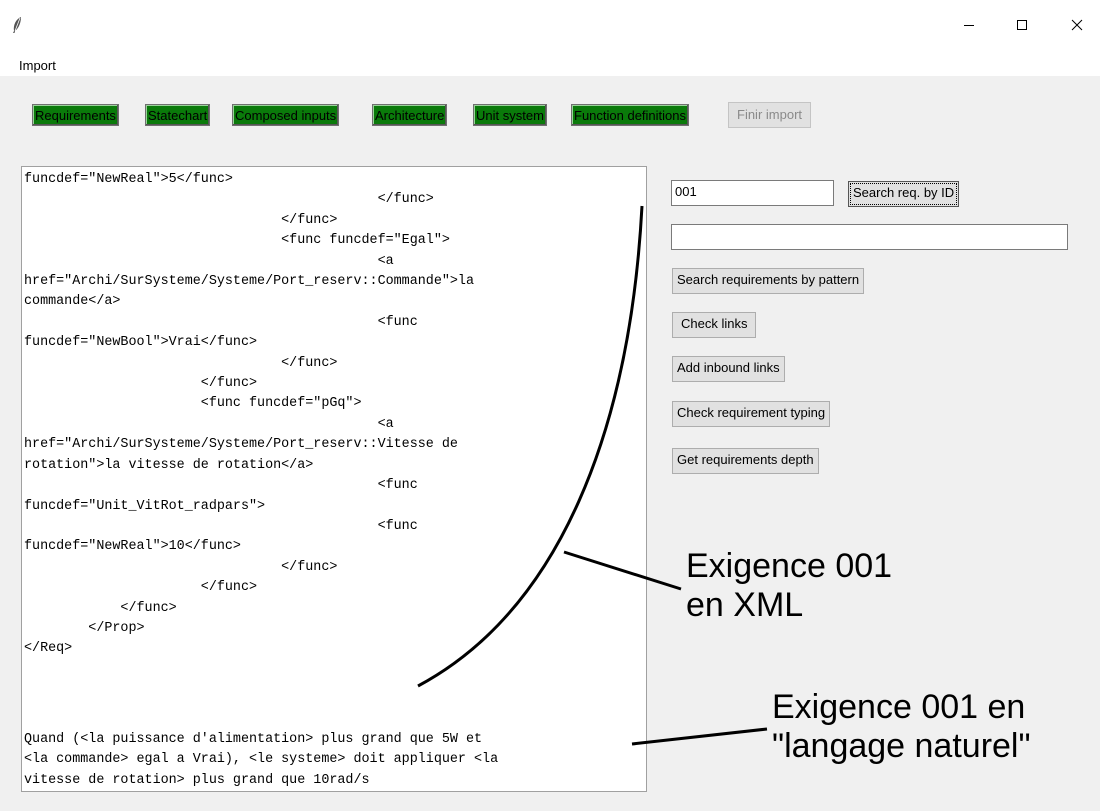 This screenshot has width=1100, height=811. I want to click on annotation-nl-line1: Exigence 001 en, so click(899, 707).